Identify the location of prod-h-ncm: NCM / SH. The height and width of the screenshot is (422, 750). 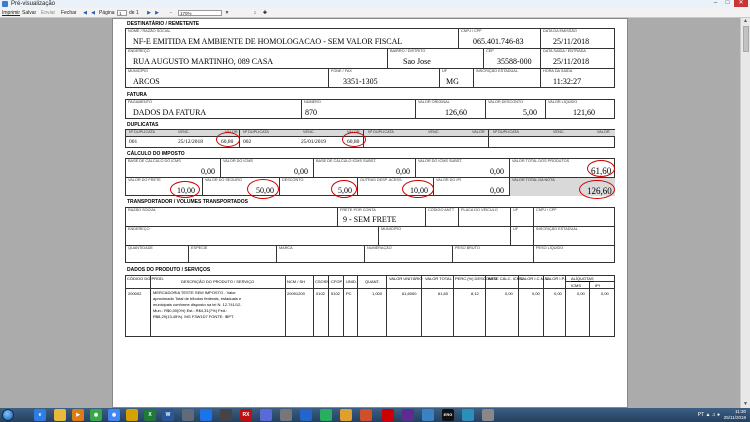
(296, 281).